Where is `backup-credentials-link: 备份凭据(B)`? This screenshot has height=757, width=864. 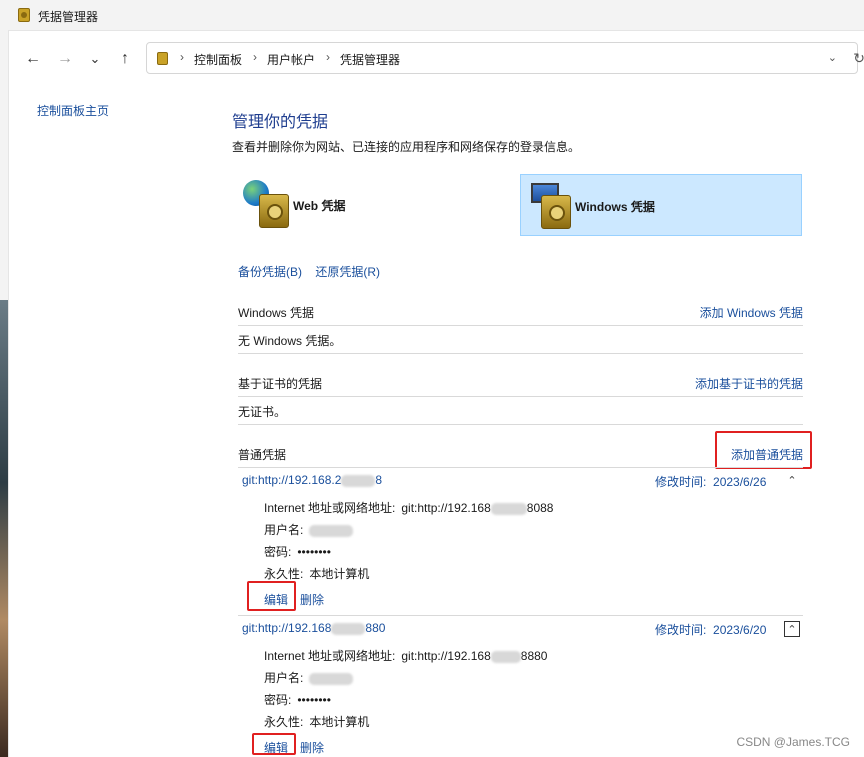 backup-credentials-link: 备份凭据(B) is located at coordinates (270, 272).